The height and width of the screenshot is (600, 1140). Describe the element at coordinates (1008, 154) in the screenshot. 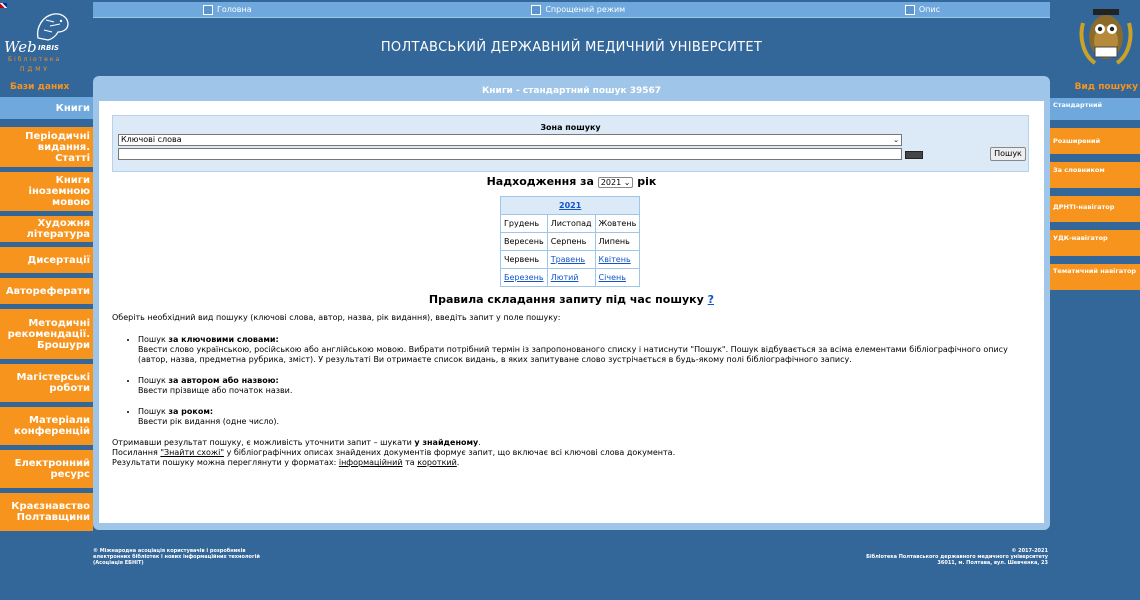

I see `search-button: Пошук` at that location.